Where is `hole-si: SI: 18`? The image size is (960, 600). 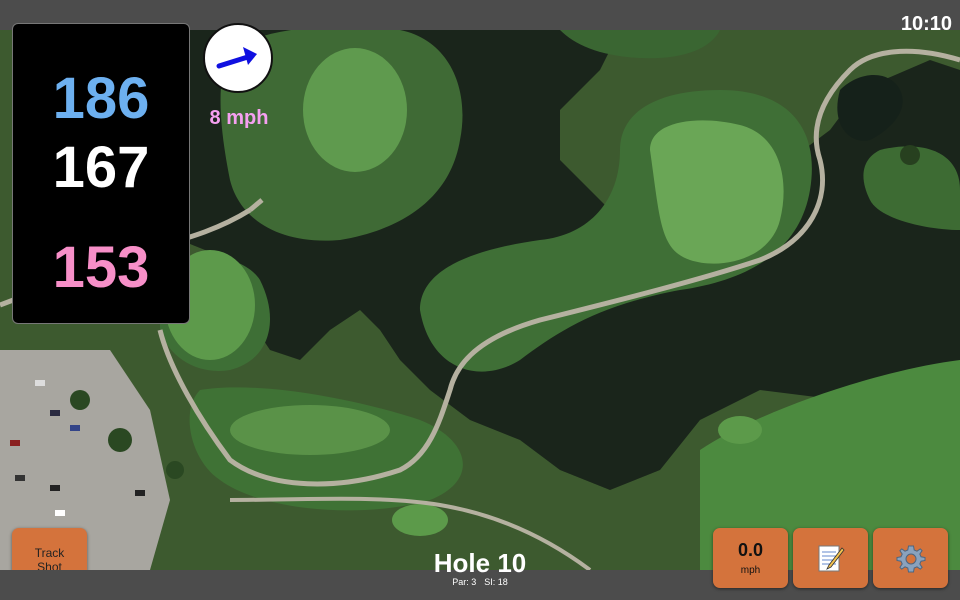
hole-si: SI: 18 is located at coordinates (496, 582).